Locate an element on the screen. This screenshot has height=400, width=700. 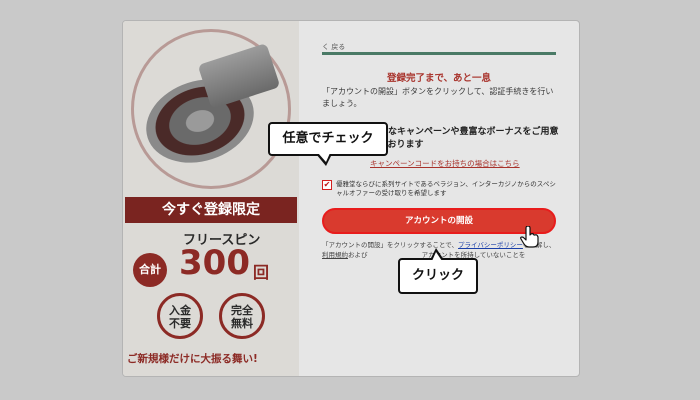
optional-check-callout-text: 任意でチェック is located at coordinates (328, 138).